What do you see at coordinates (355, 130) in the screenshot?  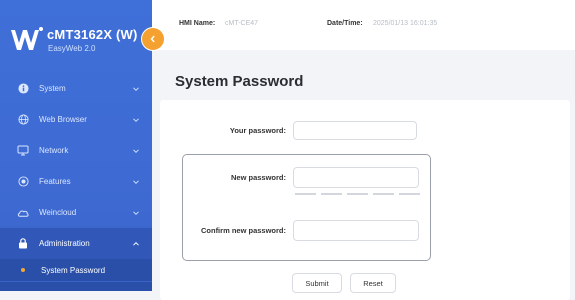 I see `your-password-input` at bounding box center [355, 130].